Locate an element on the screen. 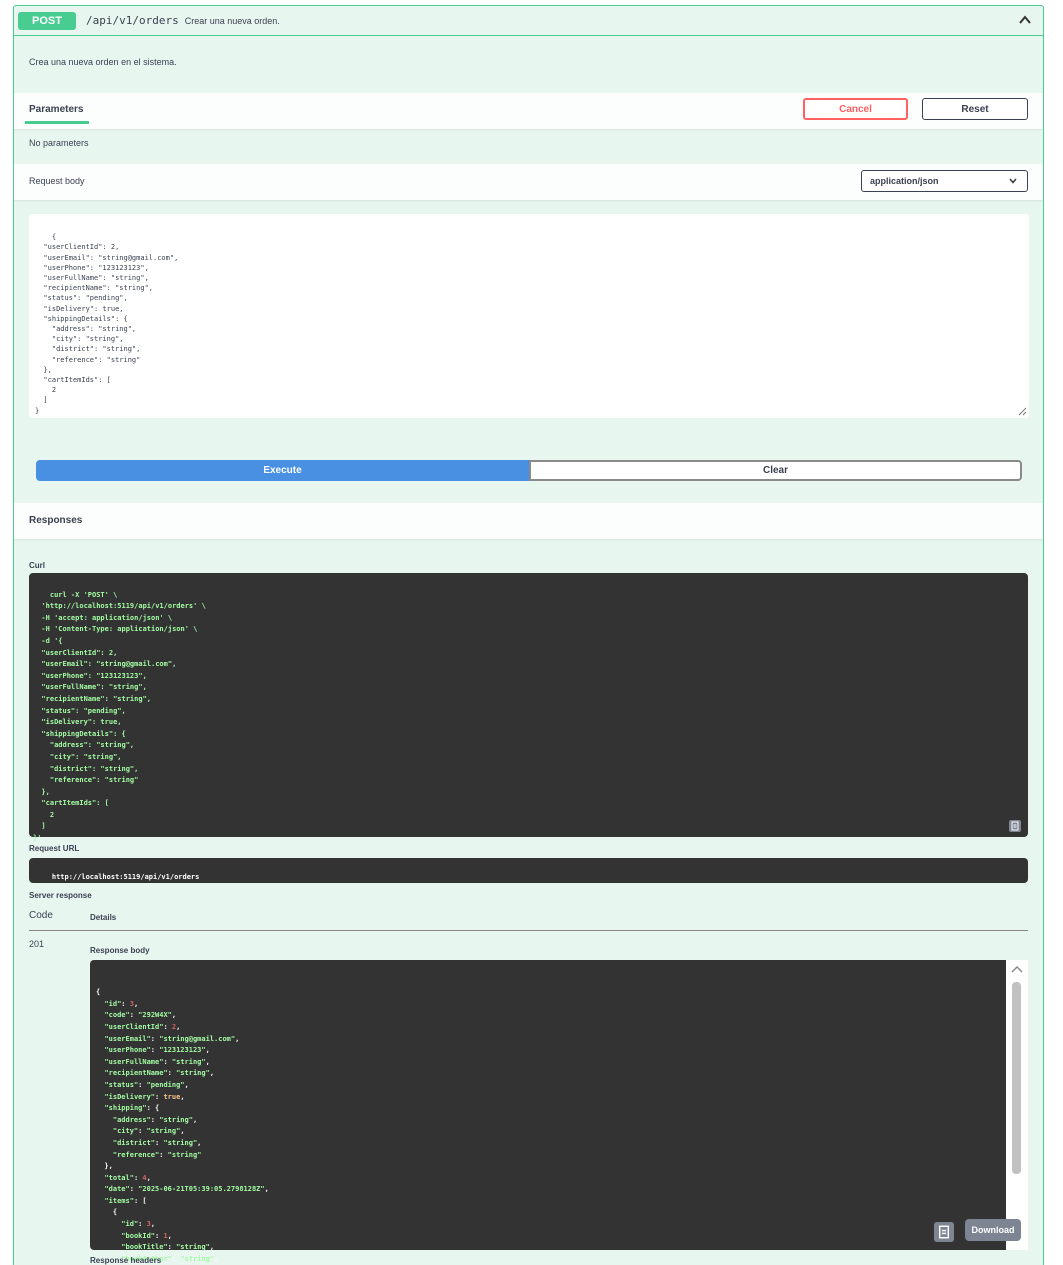  responses-title: Responses is located at coordinates (56, 520).